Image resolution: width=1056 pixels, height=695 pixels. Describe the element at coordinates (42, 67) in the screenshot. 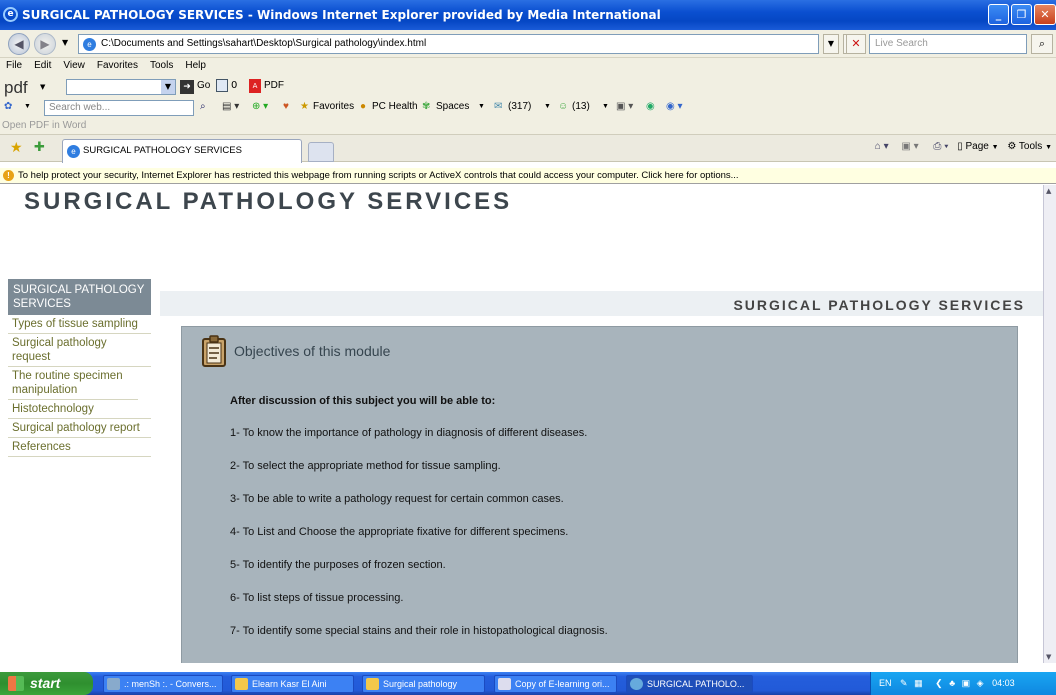

I see `menu-edit: Edit` at that location.